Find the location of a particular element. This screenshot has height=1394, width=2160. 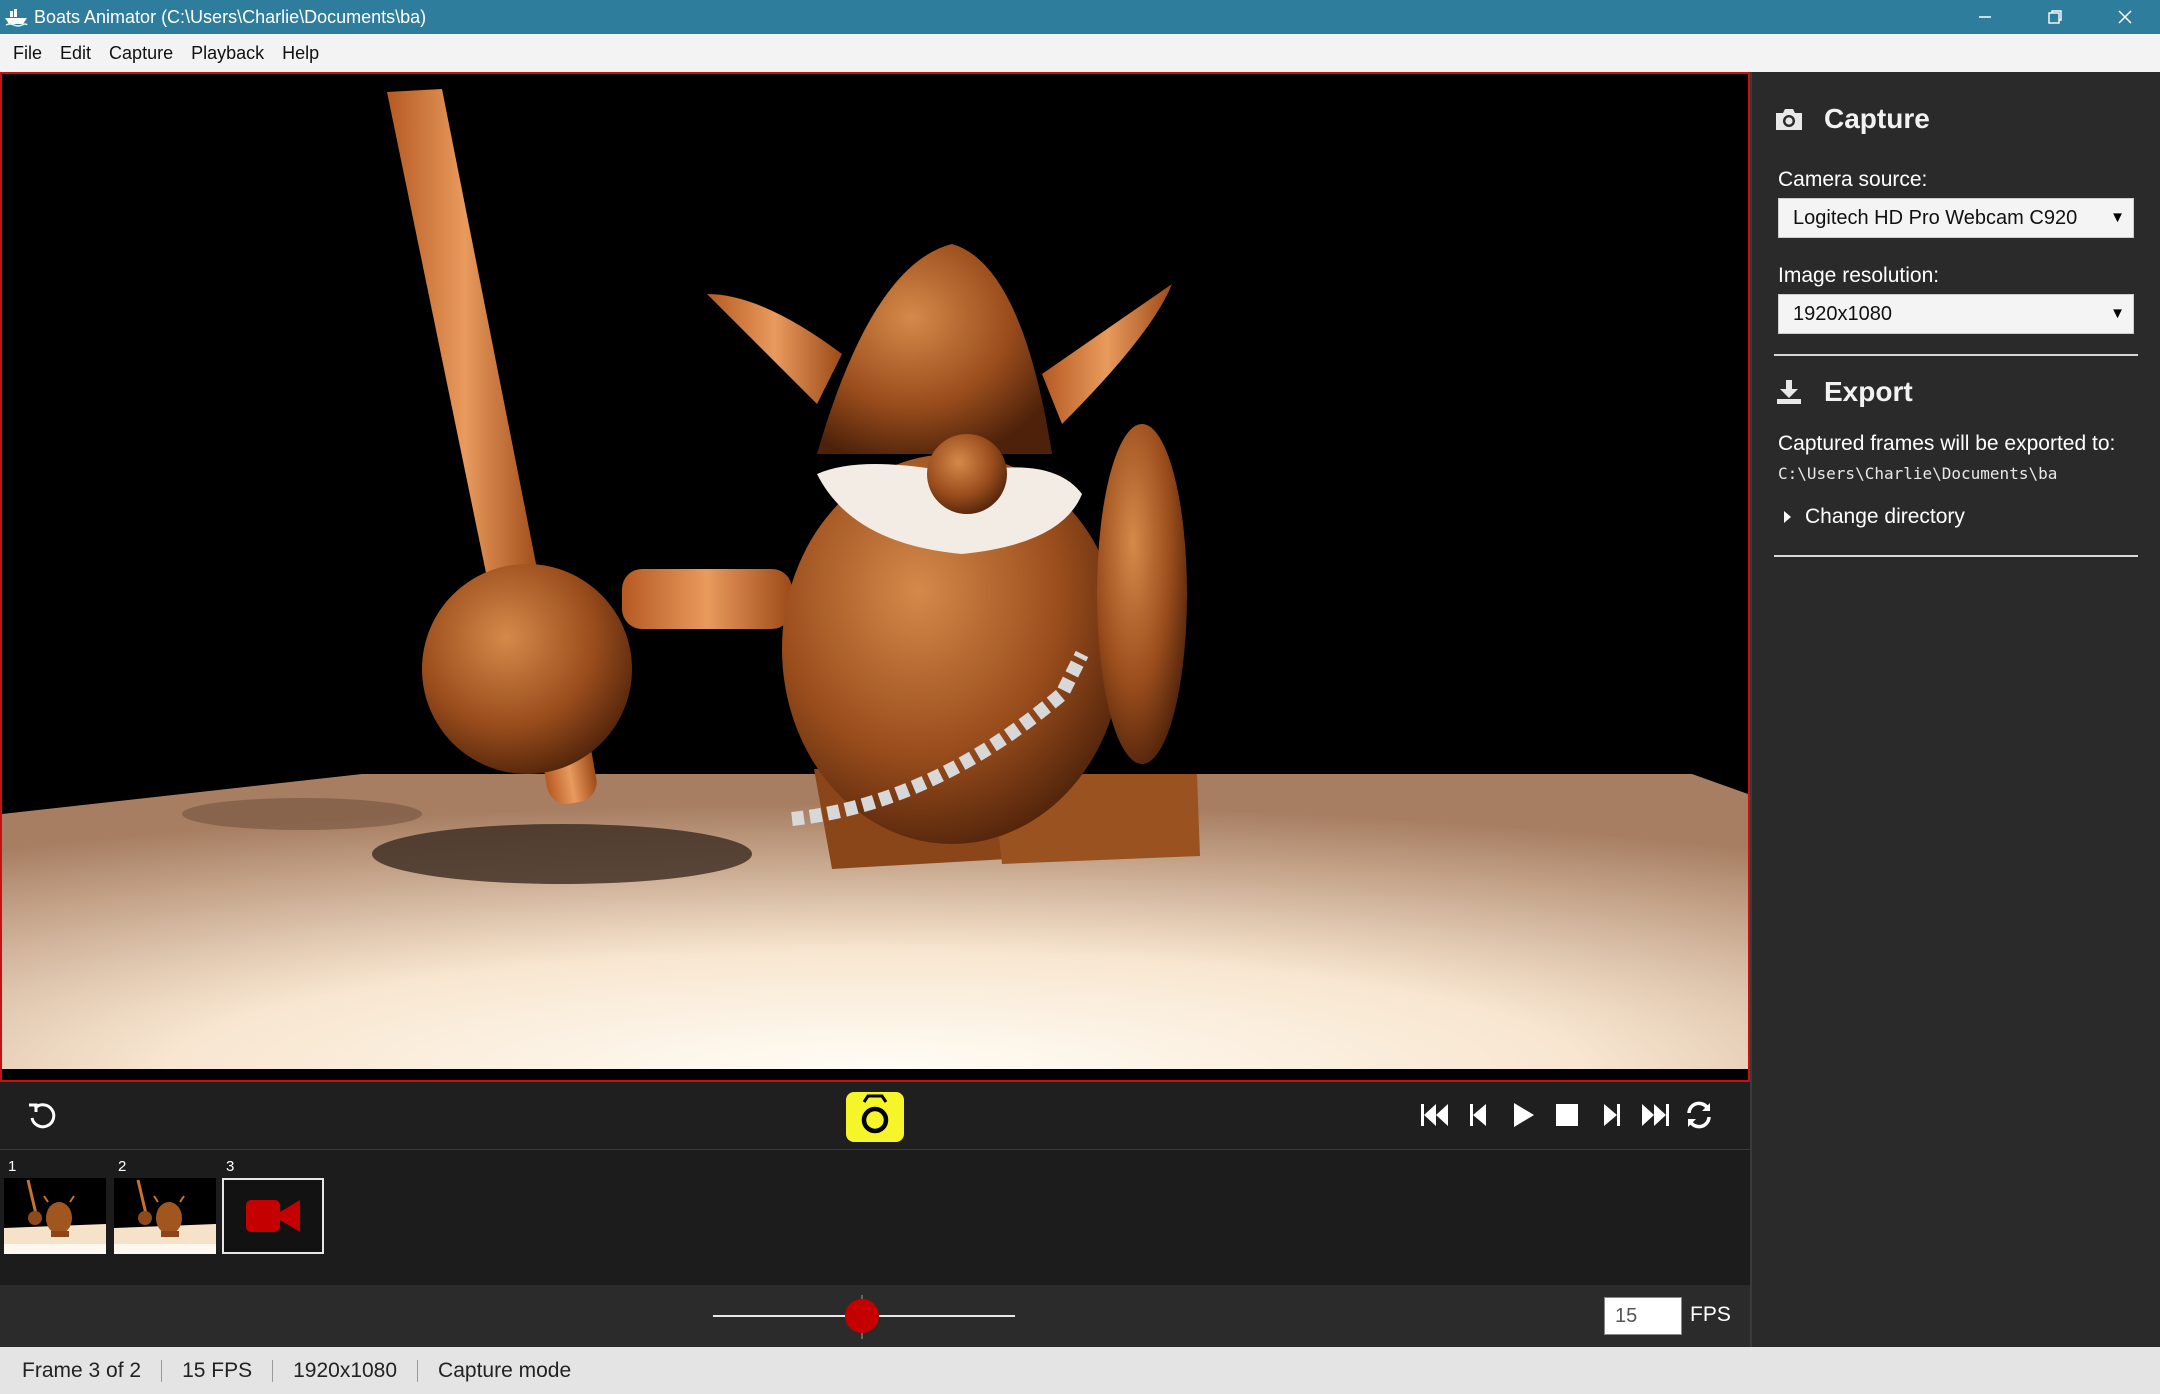

menu-edit: Edit is located at coordinates (75, 53).